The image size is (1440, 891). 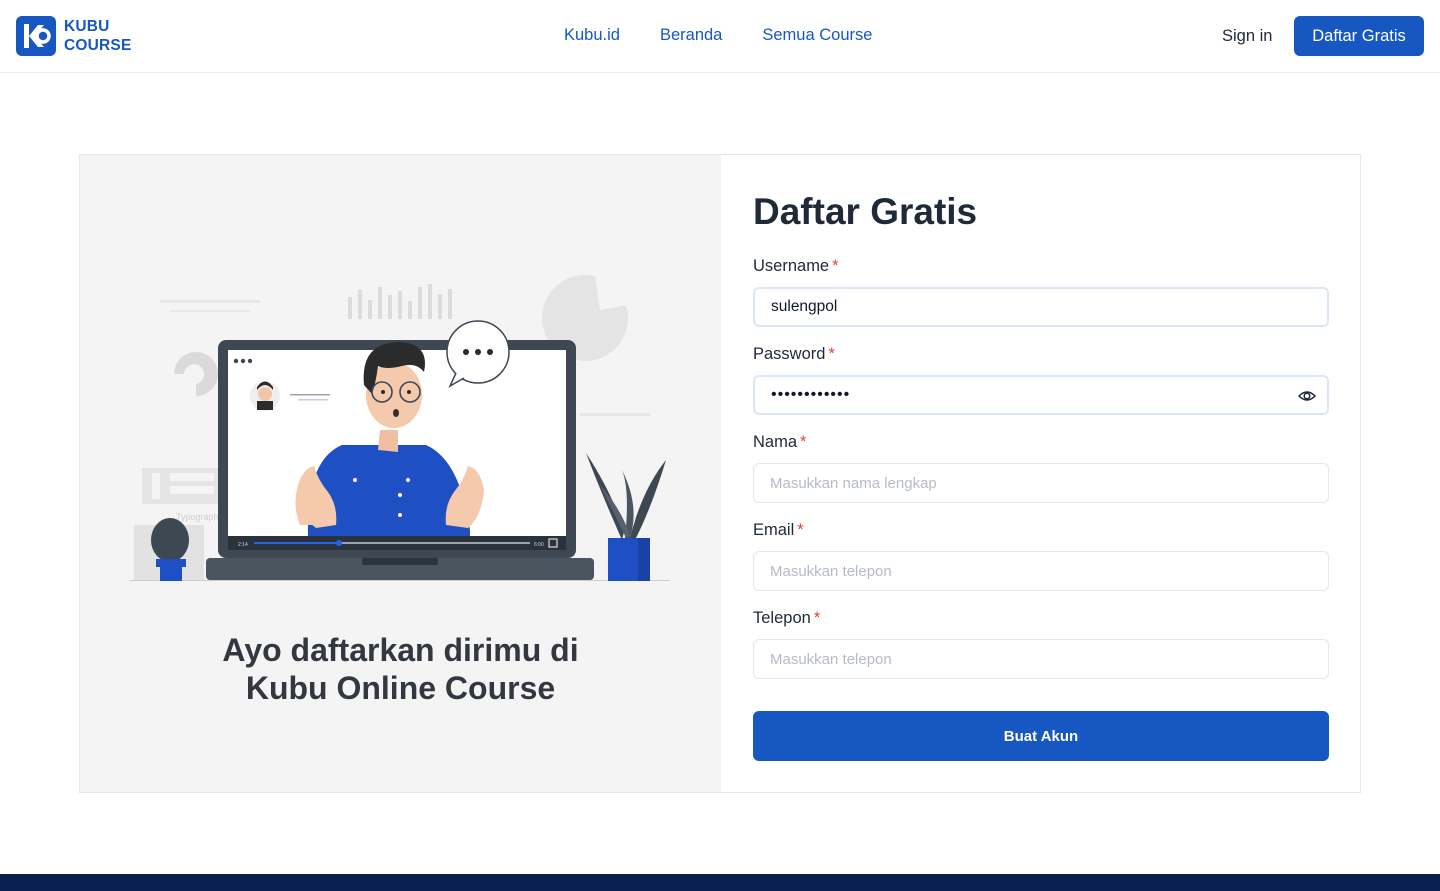 What do you see at coordinates (804, 306) in the screenshot?
I see `username-value: sulengpol` at bounding box center [804, 306].